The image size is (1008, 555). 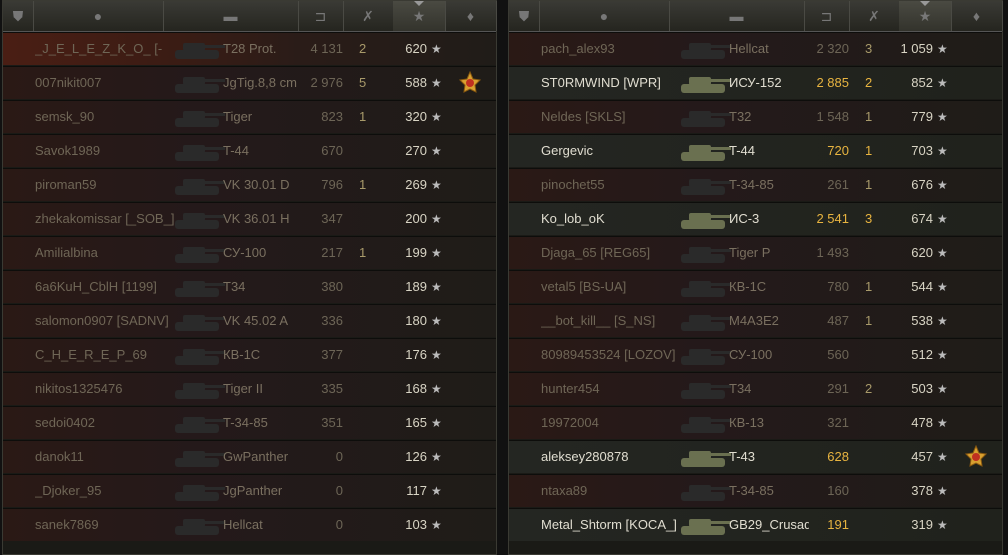 What do you see at coordinates (925, 3) in the screenshot?
I see `sort-arrow-icon` at bounding box center [925, 3].